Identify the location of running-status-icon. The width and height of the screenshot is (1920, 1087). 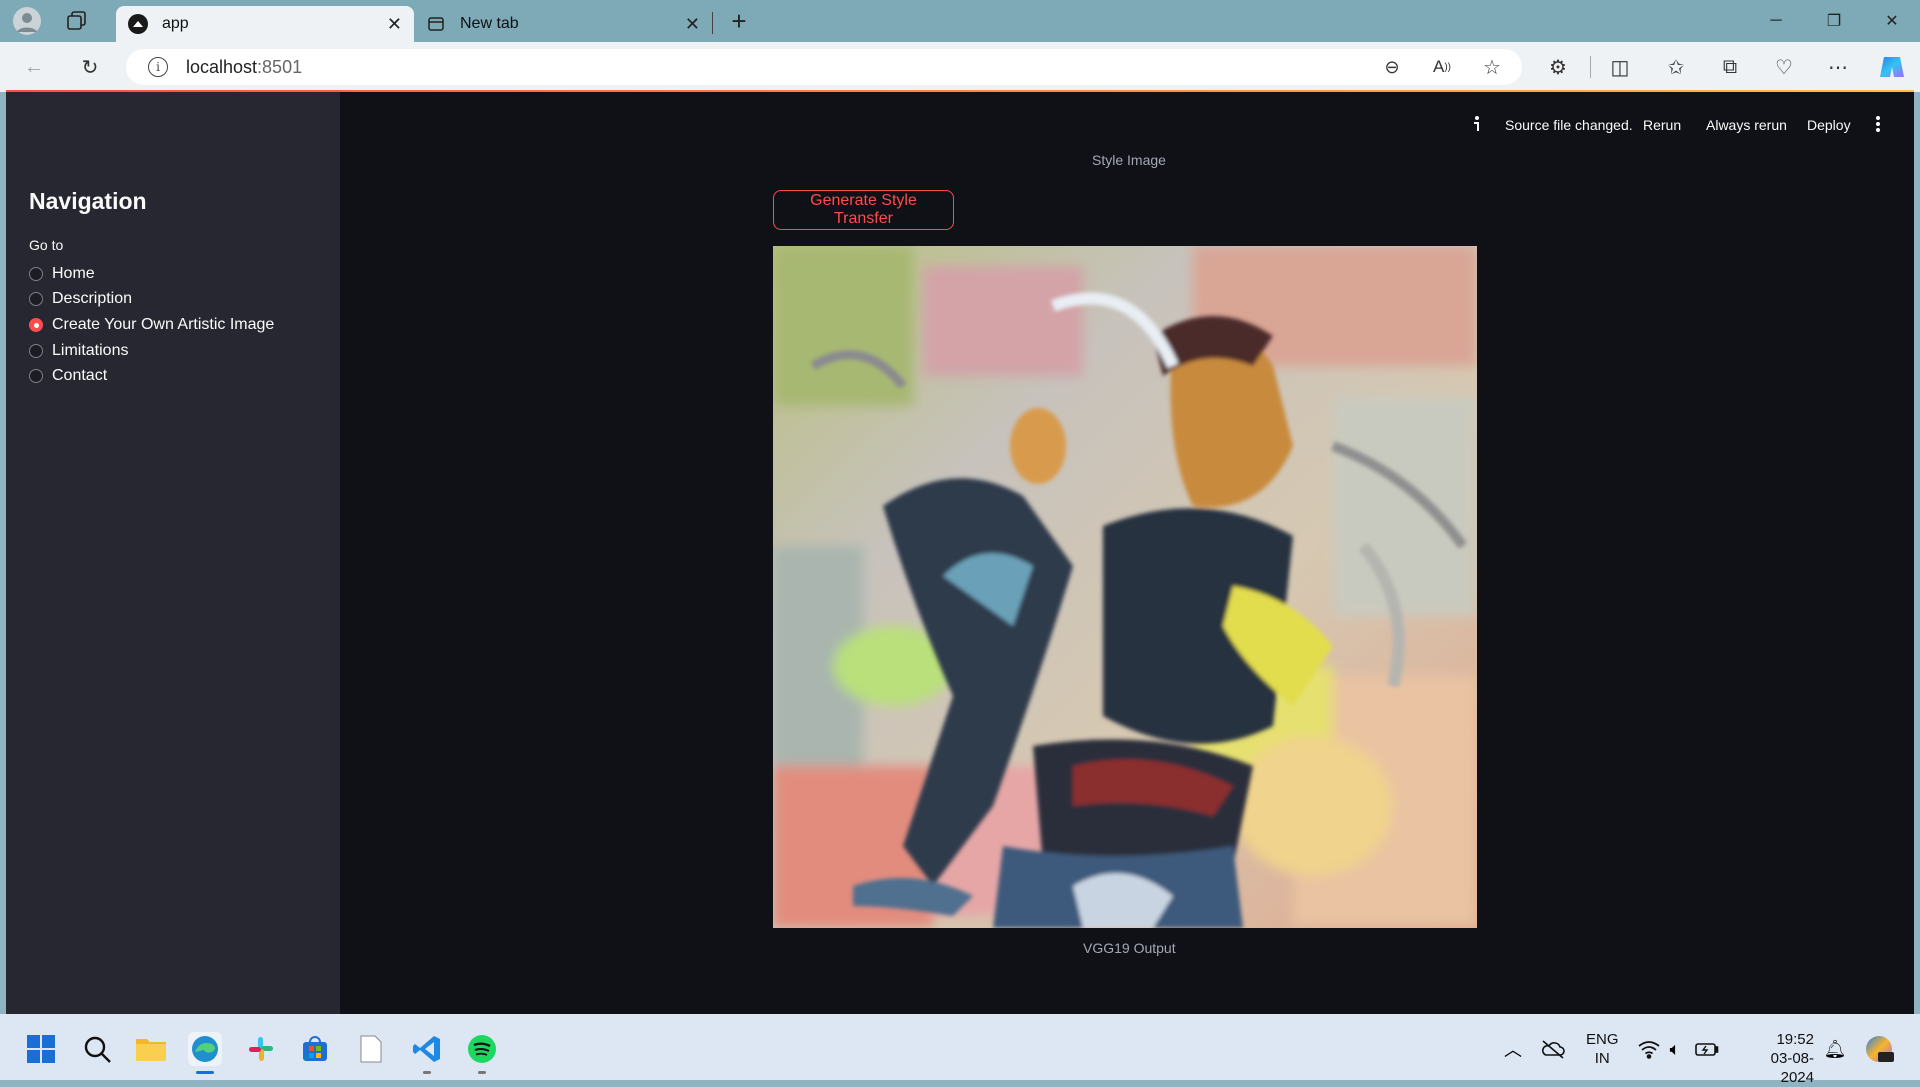
(1477, 124).